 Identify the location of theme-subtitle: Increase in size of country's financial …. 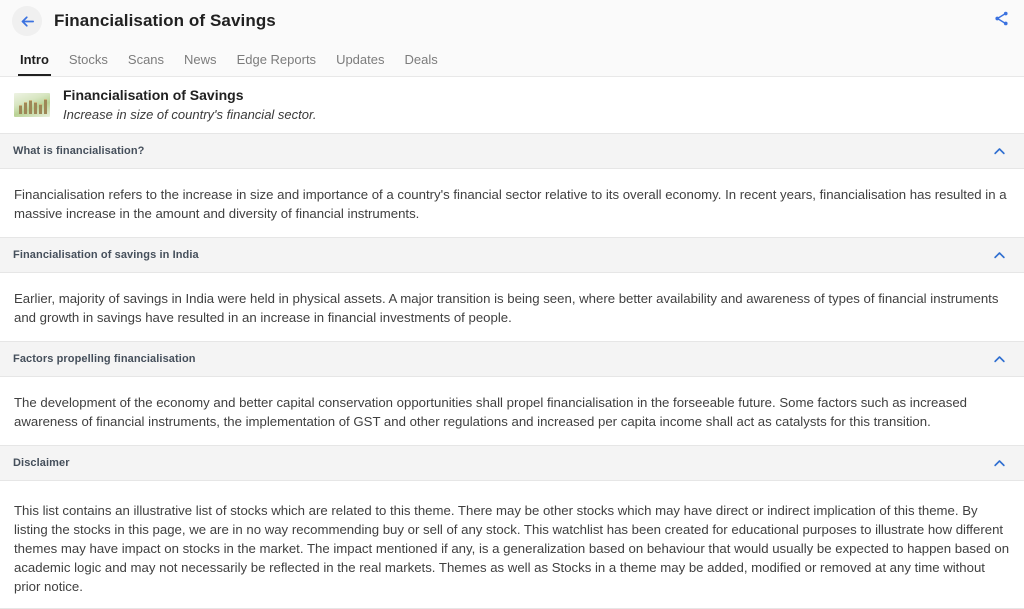
(190, 114).